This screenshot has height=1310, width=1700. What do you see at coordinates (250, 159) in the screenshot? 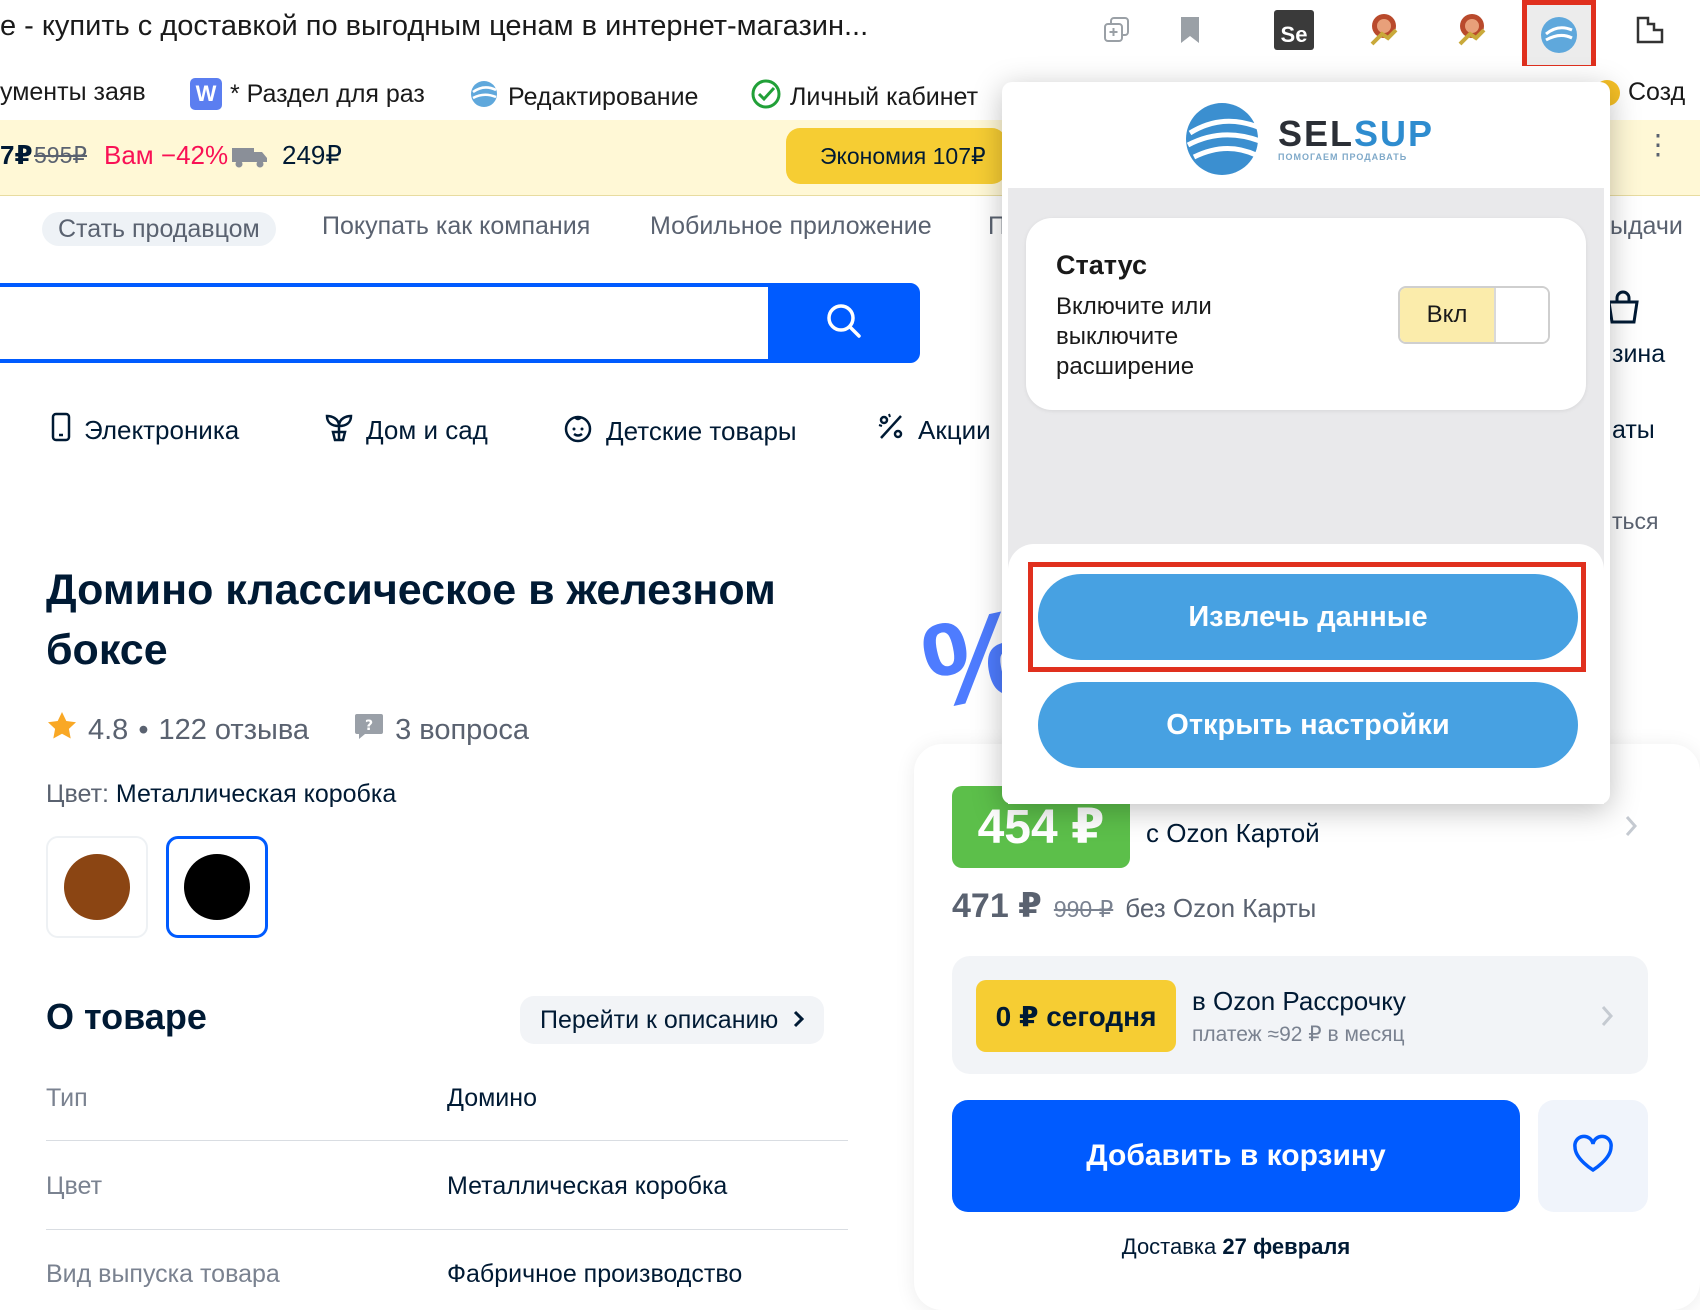
I see `truck-icon` at bounding box center [250, 159].